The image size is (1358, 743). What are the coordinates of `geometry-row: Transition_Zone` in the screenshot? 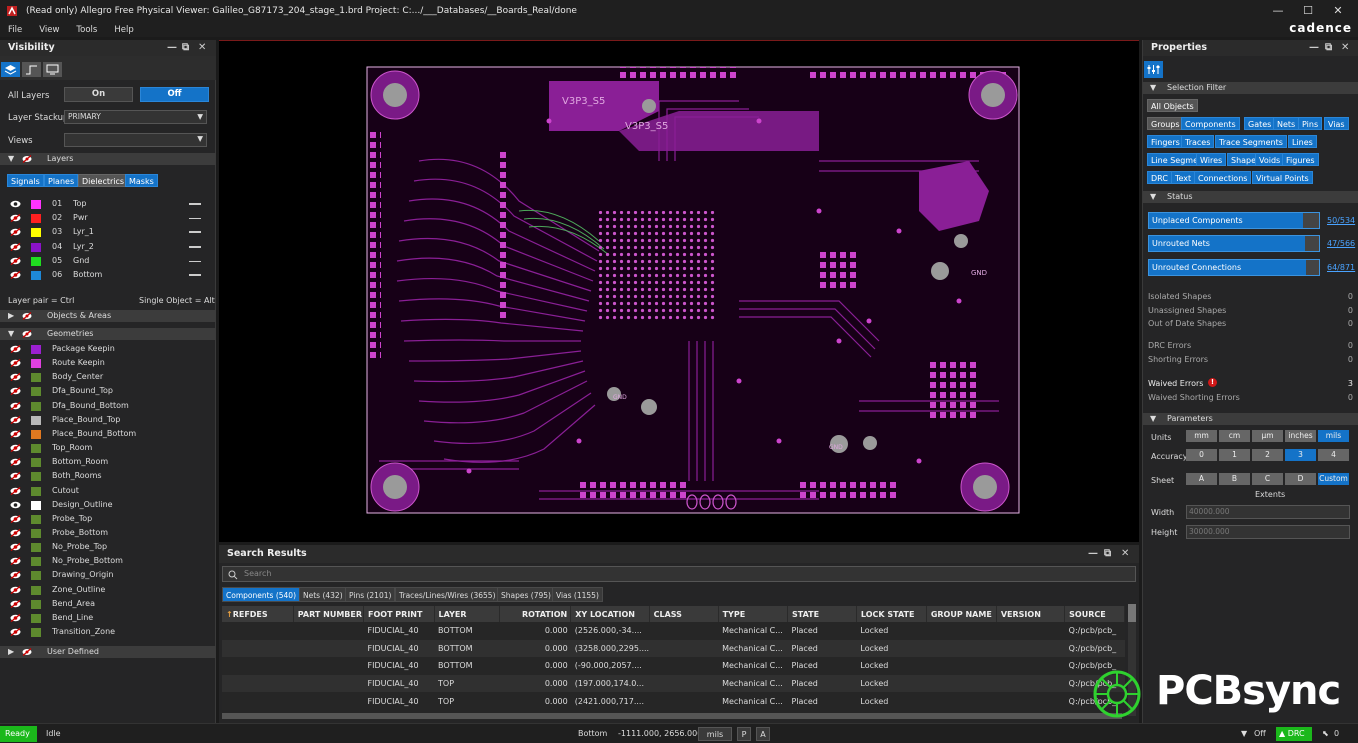 It's located at (108, 632).